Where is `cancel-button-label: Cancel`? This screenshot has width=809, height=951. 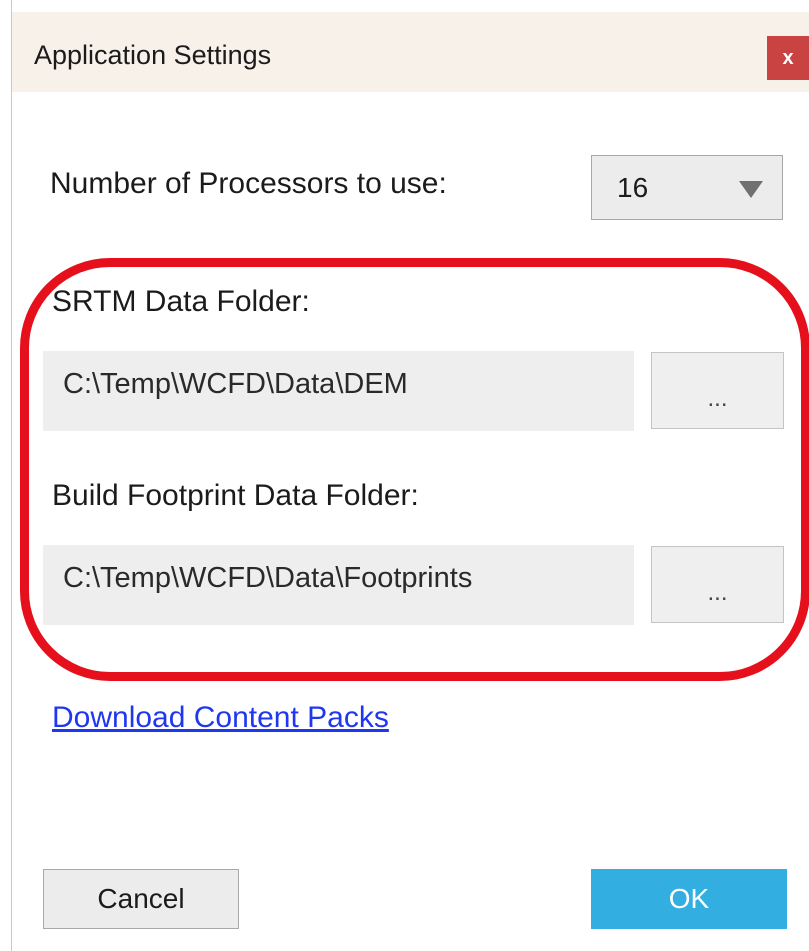
cancel-button-label: Cancel is located at coordinates (141, 898).